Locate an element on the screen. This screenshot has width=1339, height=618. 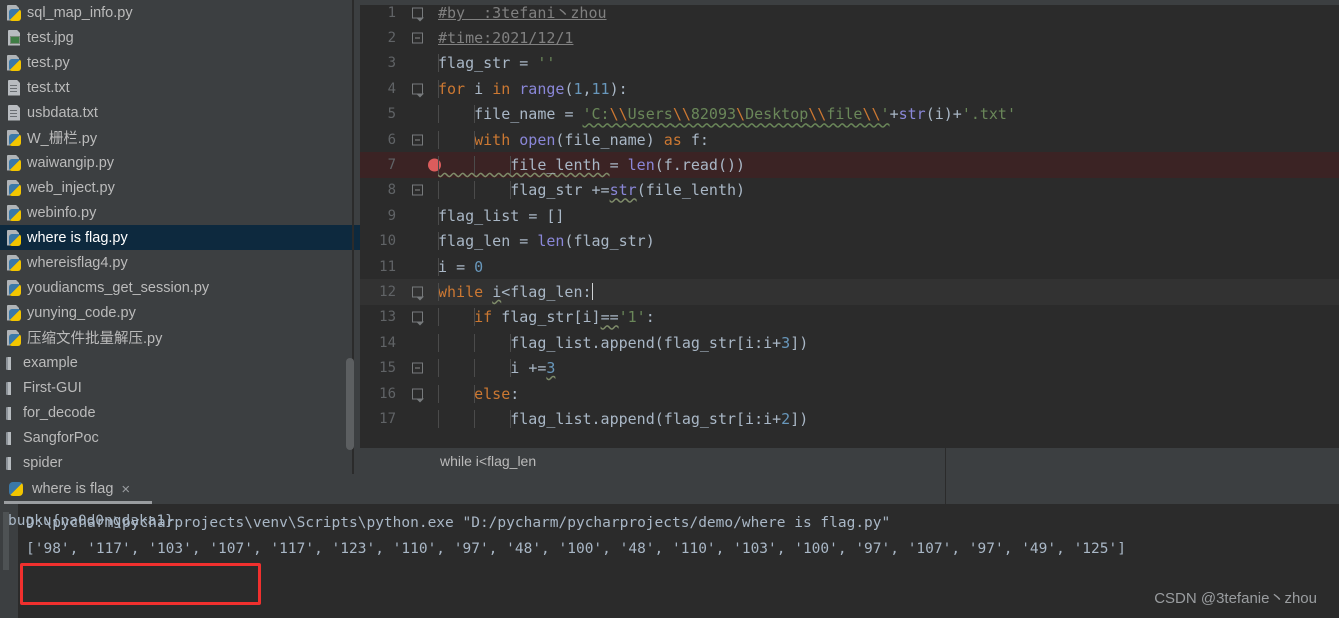
line-number: 3 is located at coordinates (391, 63).